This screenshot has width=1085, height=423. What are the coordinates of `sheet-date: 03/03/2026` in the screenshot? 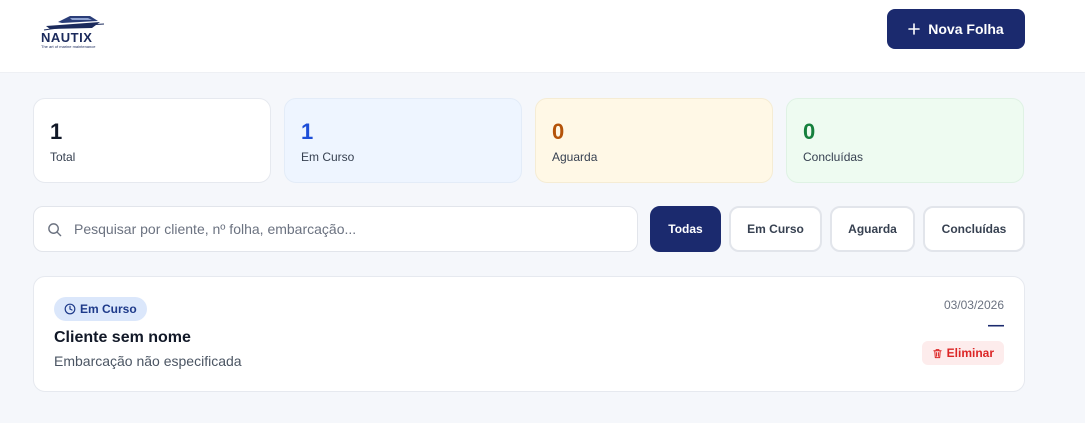 It's located at (973, 305).